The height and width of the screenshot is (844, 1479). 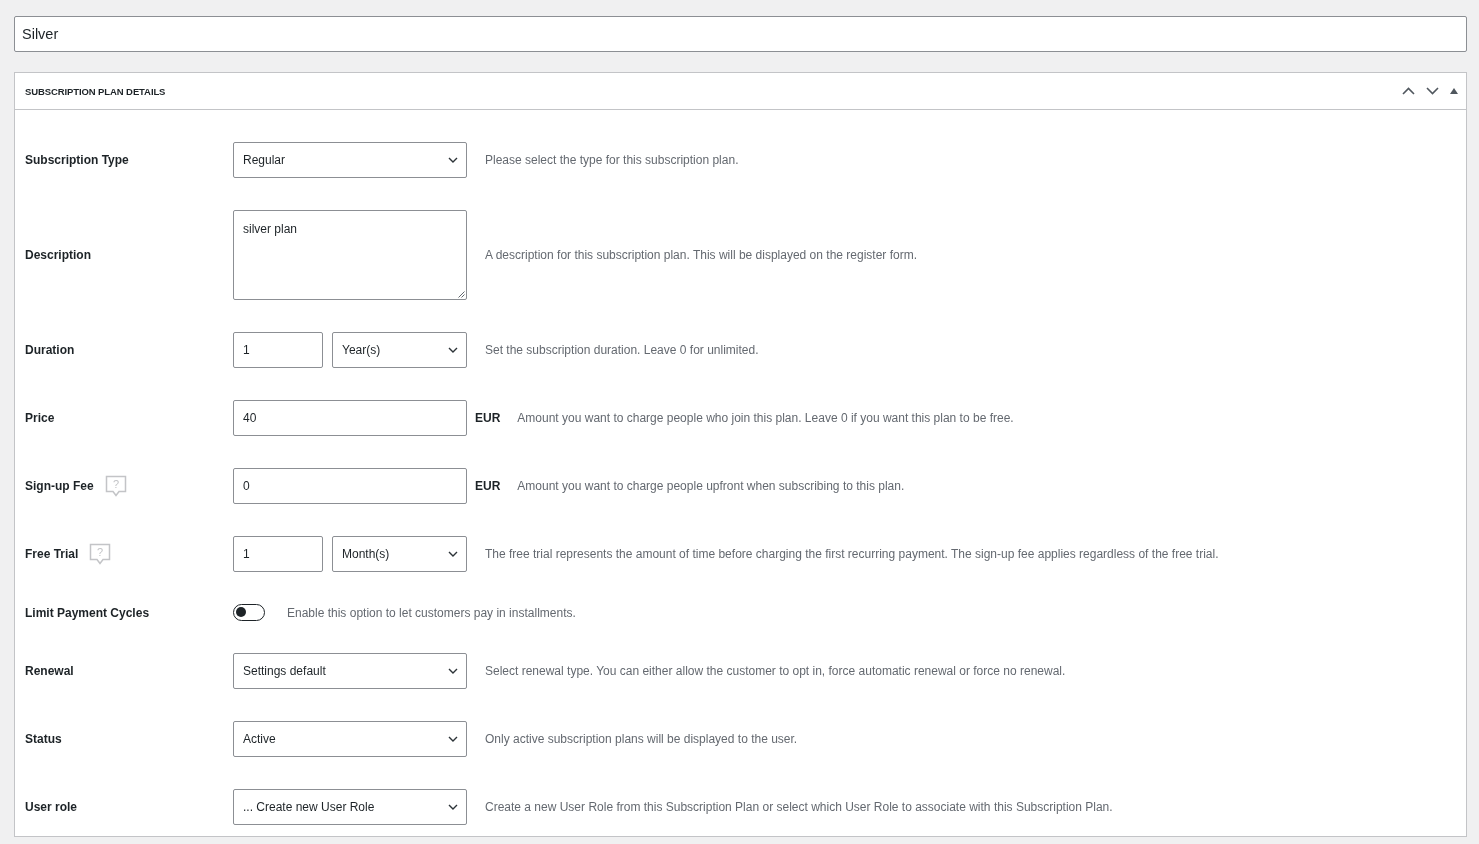 What do you see at coordinates (775, 671) in the screenshot?
I see `field-description: Select renewal type. You can either allow the customer to opt in, force automatic renewal or force no renewal.` at bounding box center [775, 671].